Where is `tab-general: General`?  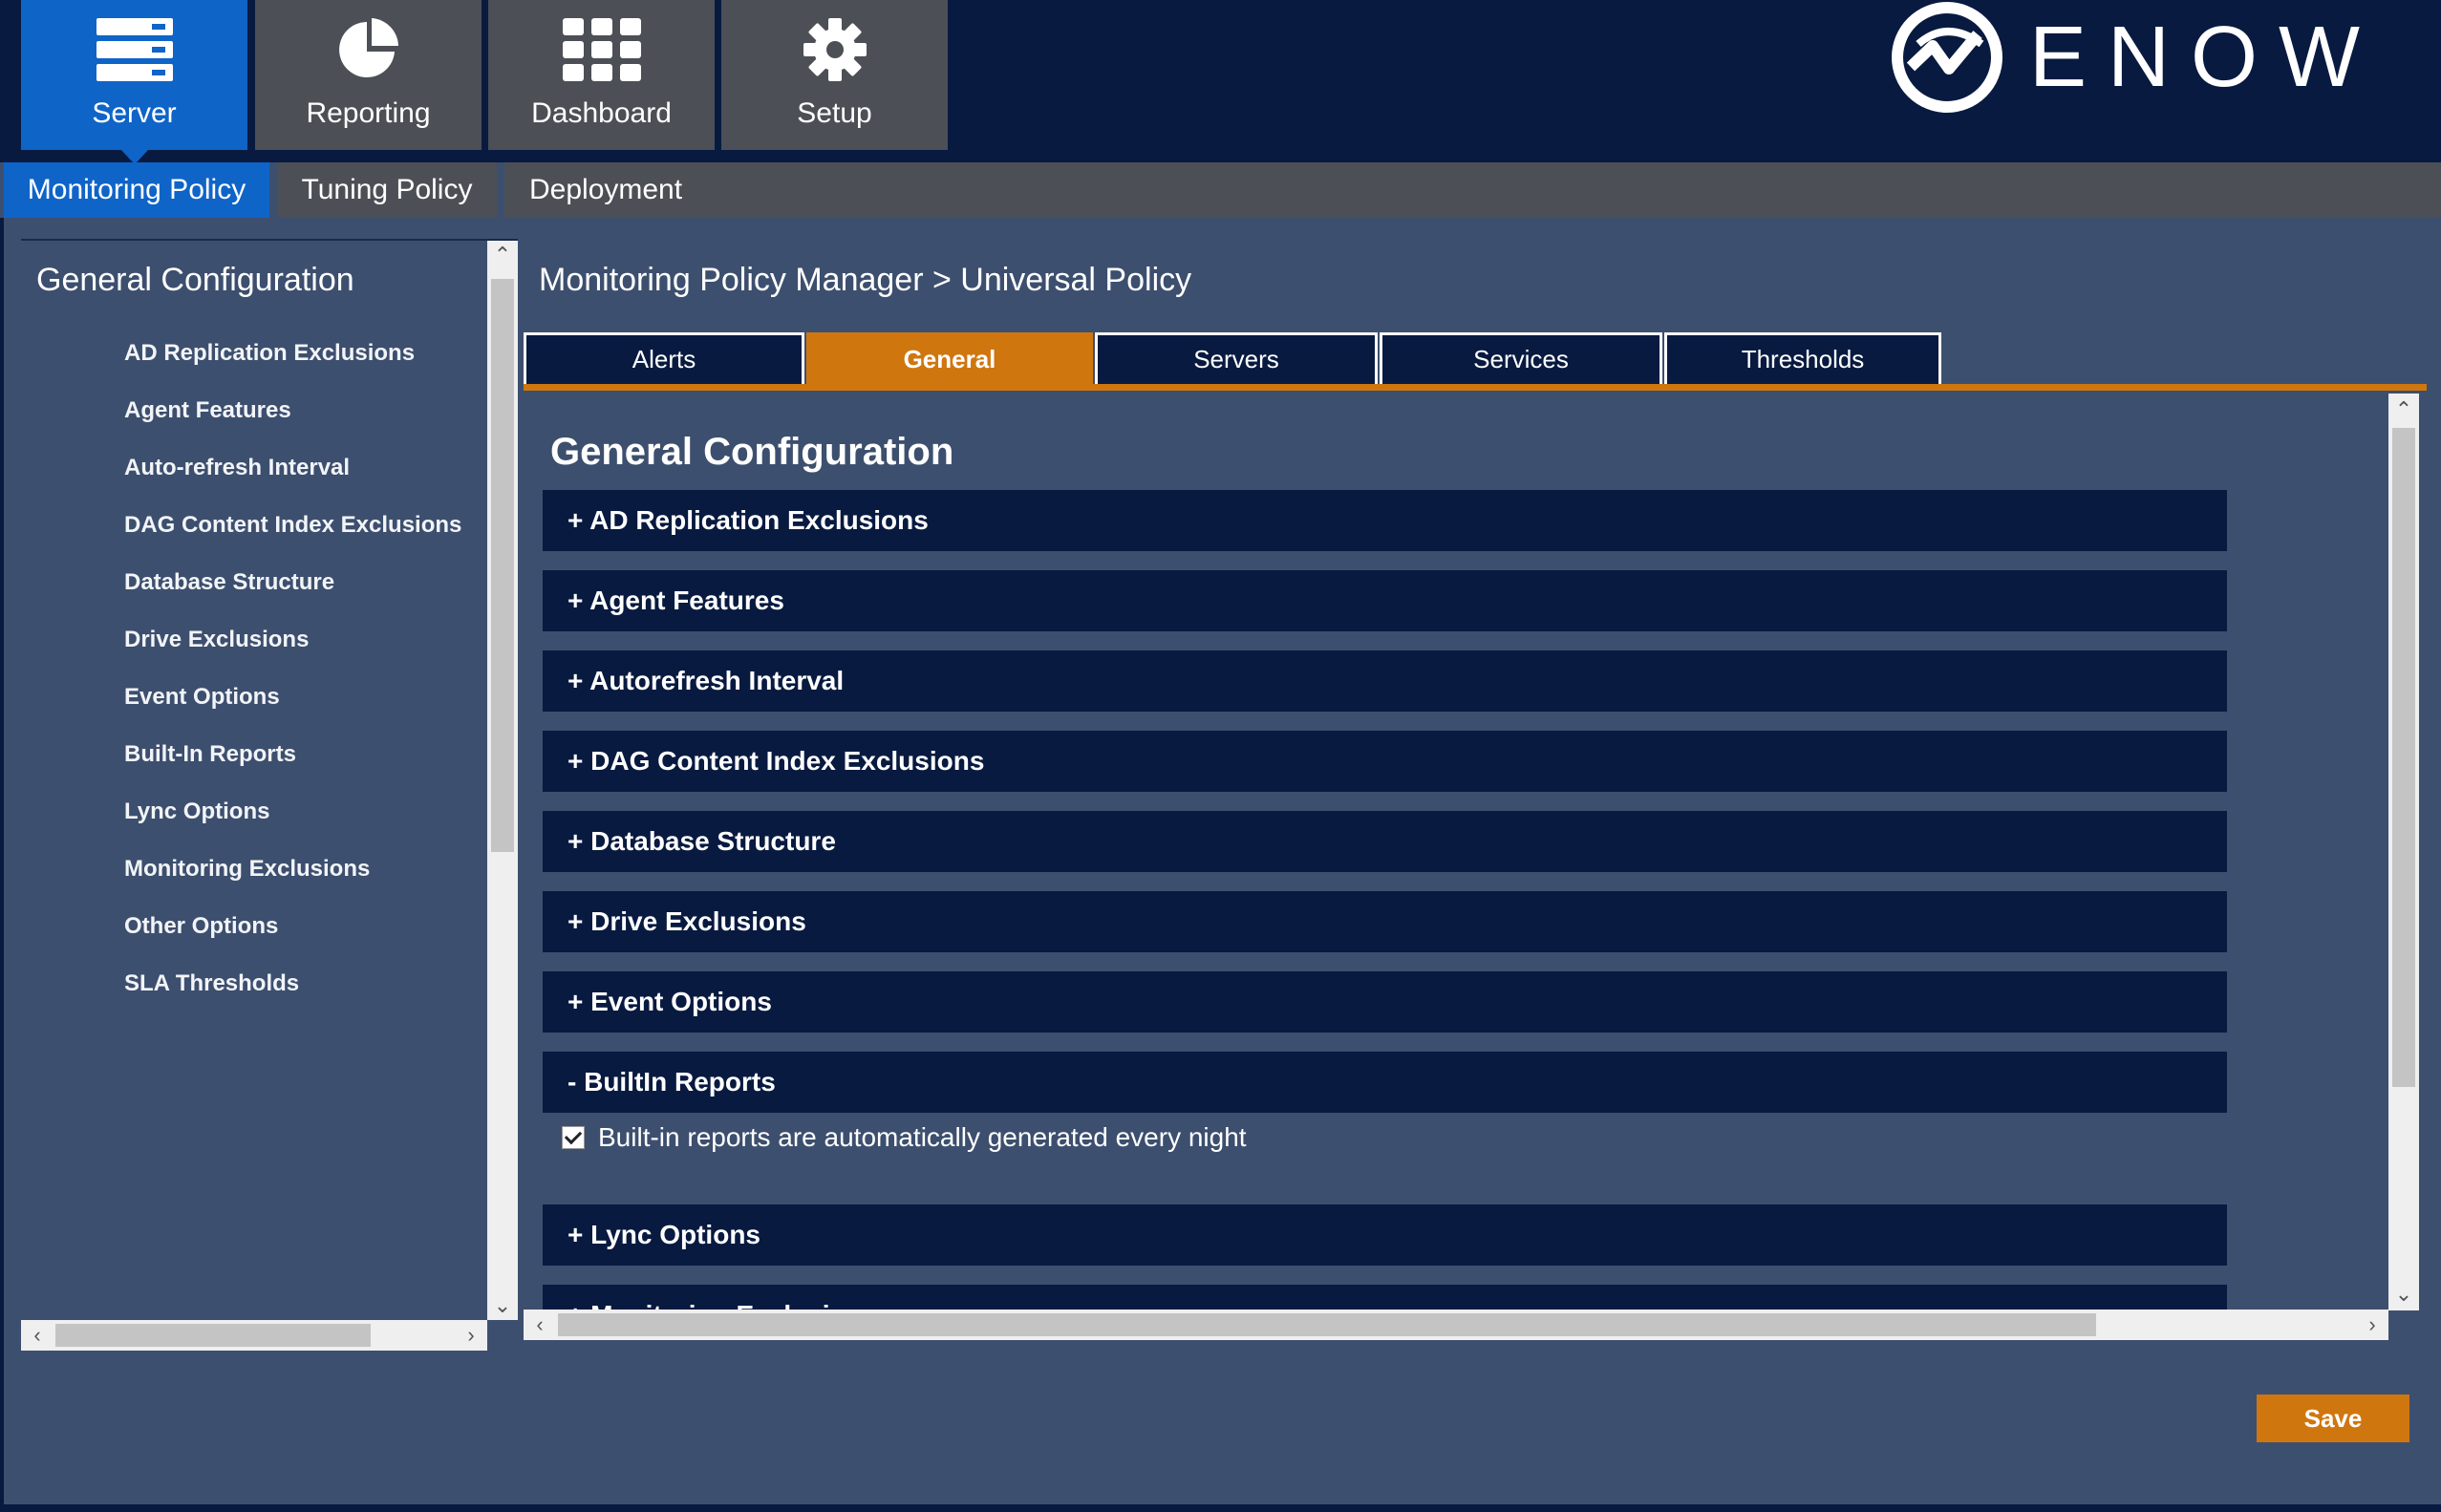
tab-general: General is located at coordinates (949, 358).